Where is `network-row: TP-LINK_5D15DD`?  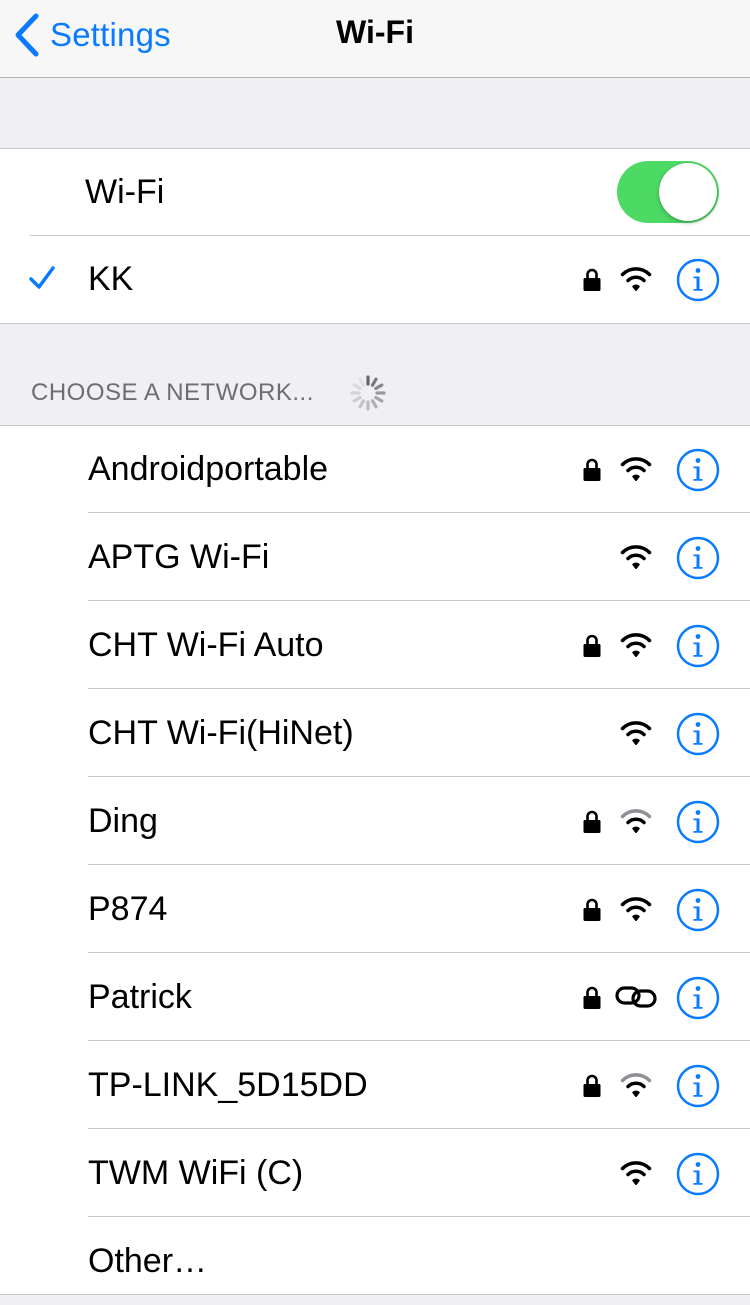
network-row: TP-LINK_5D15DD is located at coordinates (375, 1085).